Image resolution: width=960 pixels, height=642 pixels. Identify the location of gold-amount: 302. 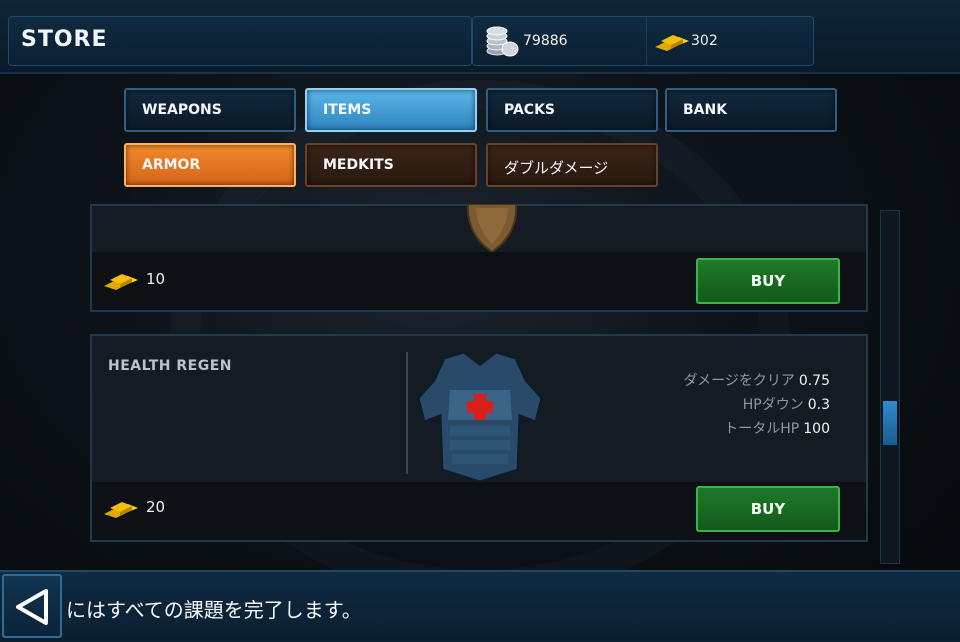
(704, 41).